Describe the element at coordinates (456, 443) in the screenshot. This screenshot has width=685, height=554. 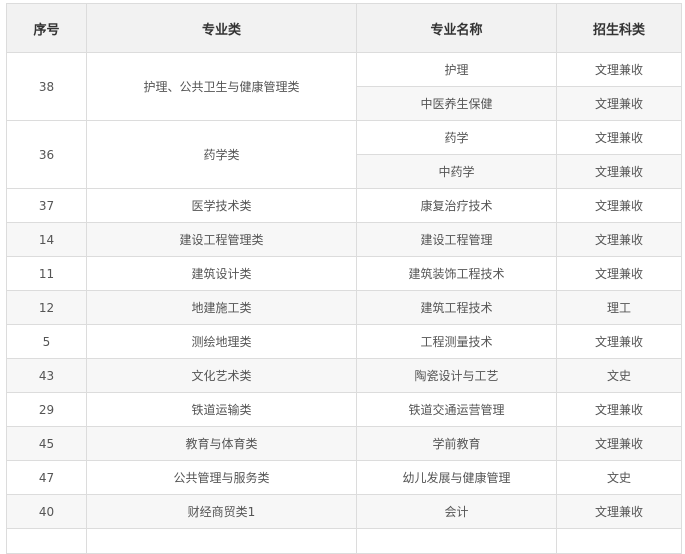
I see `cell-major: 学前教育` at that location.